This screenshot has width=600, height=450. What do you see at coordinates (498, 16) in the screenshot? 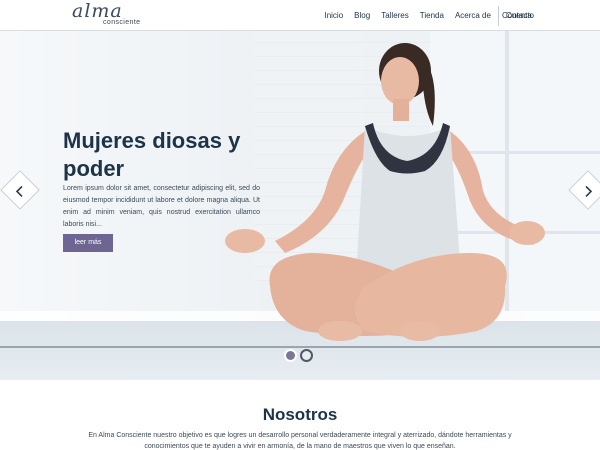
I see `nav-divider` at bounding box center [498, 16].